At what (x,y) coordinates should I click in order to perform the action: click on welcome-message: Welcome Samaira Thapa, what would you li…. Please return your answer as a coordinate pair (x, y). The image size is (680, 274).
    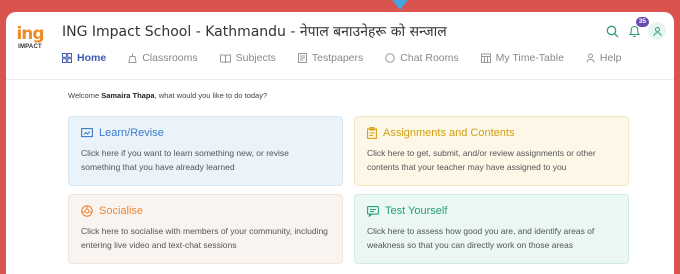
    Looking at the image, I should click on (168, 95).